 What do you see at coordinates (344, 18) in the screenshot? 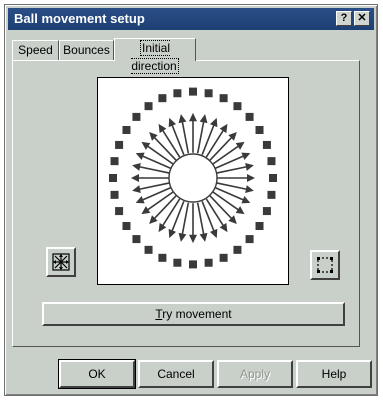
I see `help-title-button: ?` at bounding box center [344, 18].